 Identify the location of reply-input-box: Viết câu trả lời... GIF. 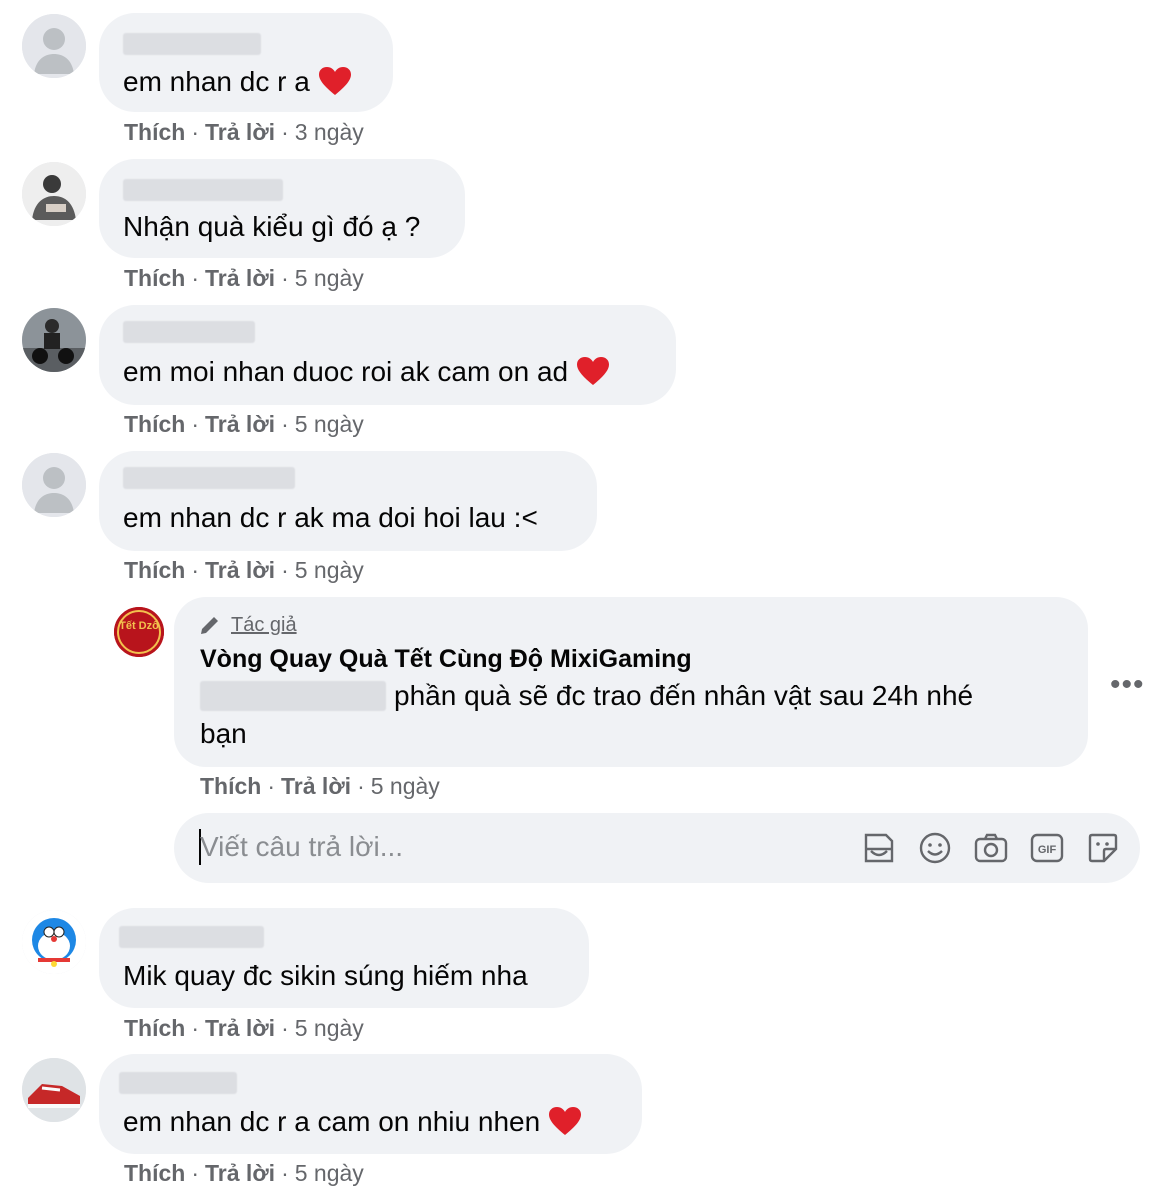
(657, 848).